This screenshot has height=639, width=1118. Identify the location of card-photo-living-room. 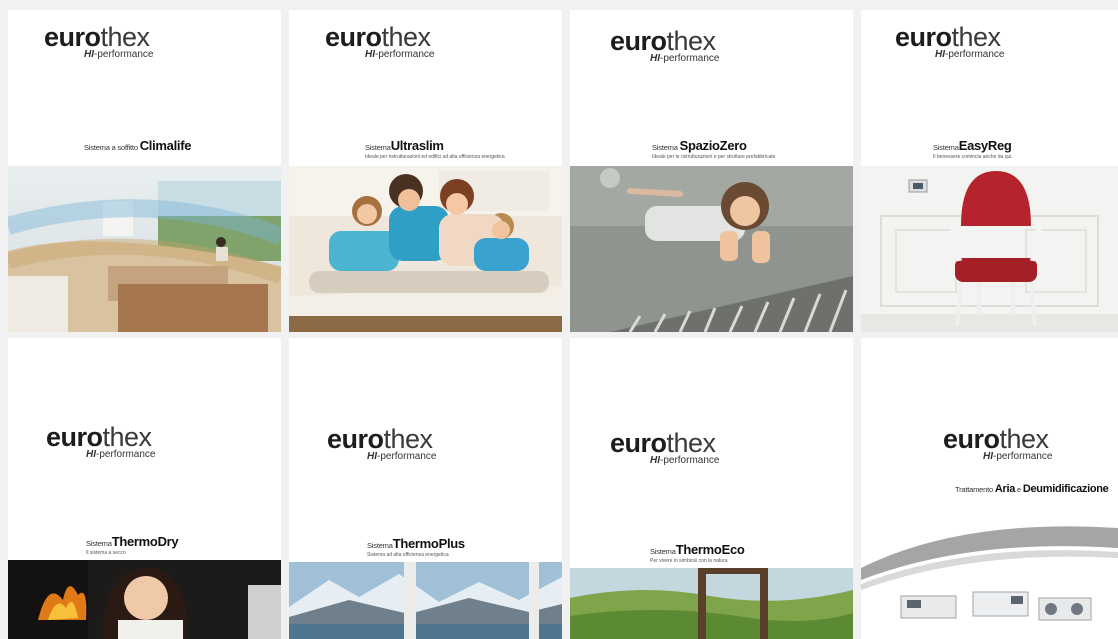
(144, 249).